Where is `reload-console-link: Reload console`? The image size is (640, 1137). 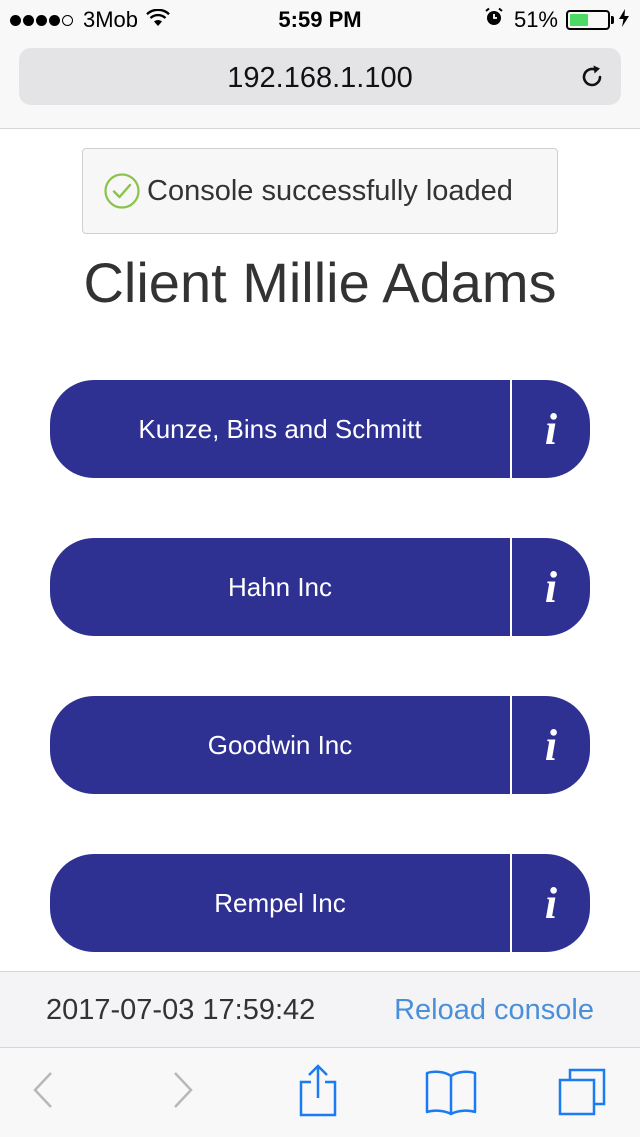
reload-console-link: Reload console is located at coordinates (494, 1010).